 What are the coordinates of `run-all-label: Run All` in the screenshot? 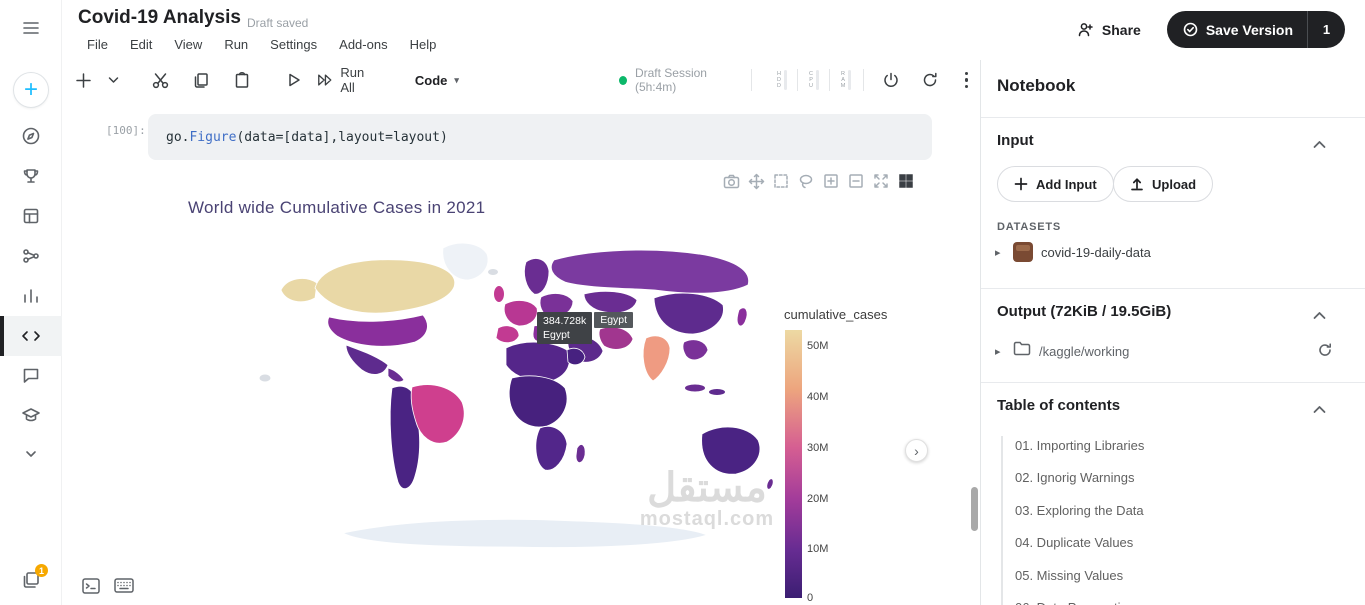 It's located at (352, 80).